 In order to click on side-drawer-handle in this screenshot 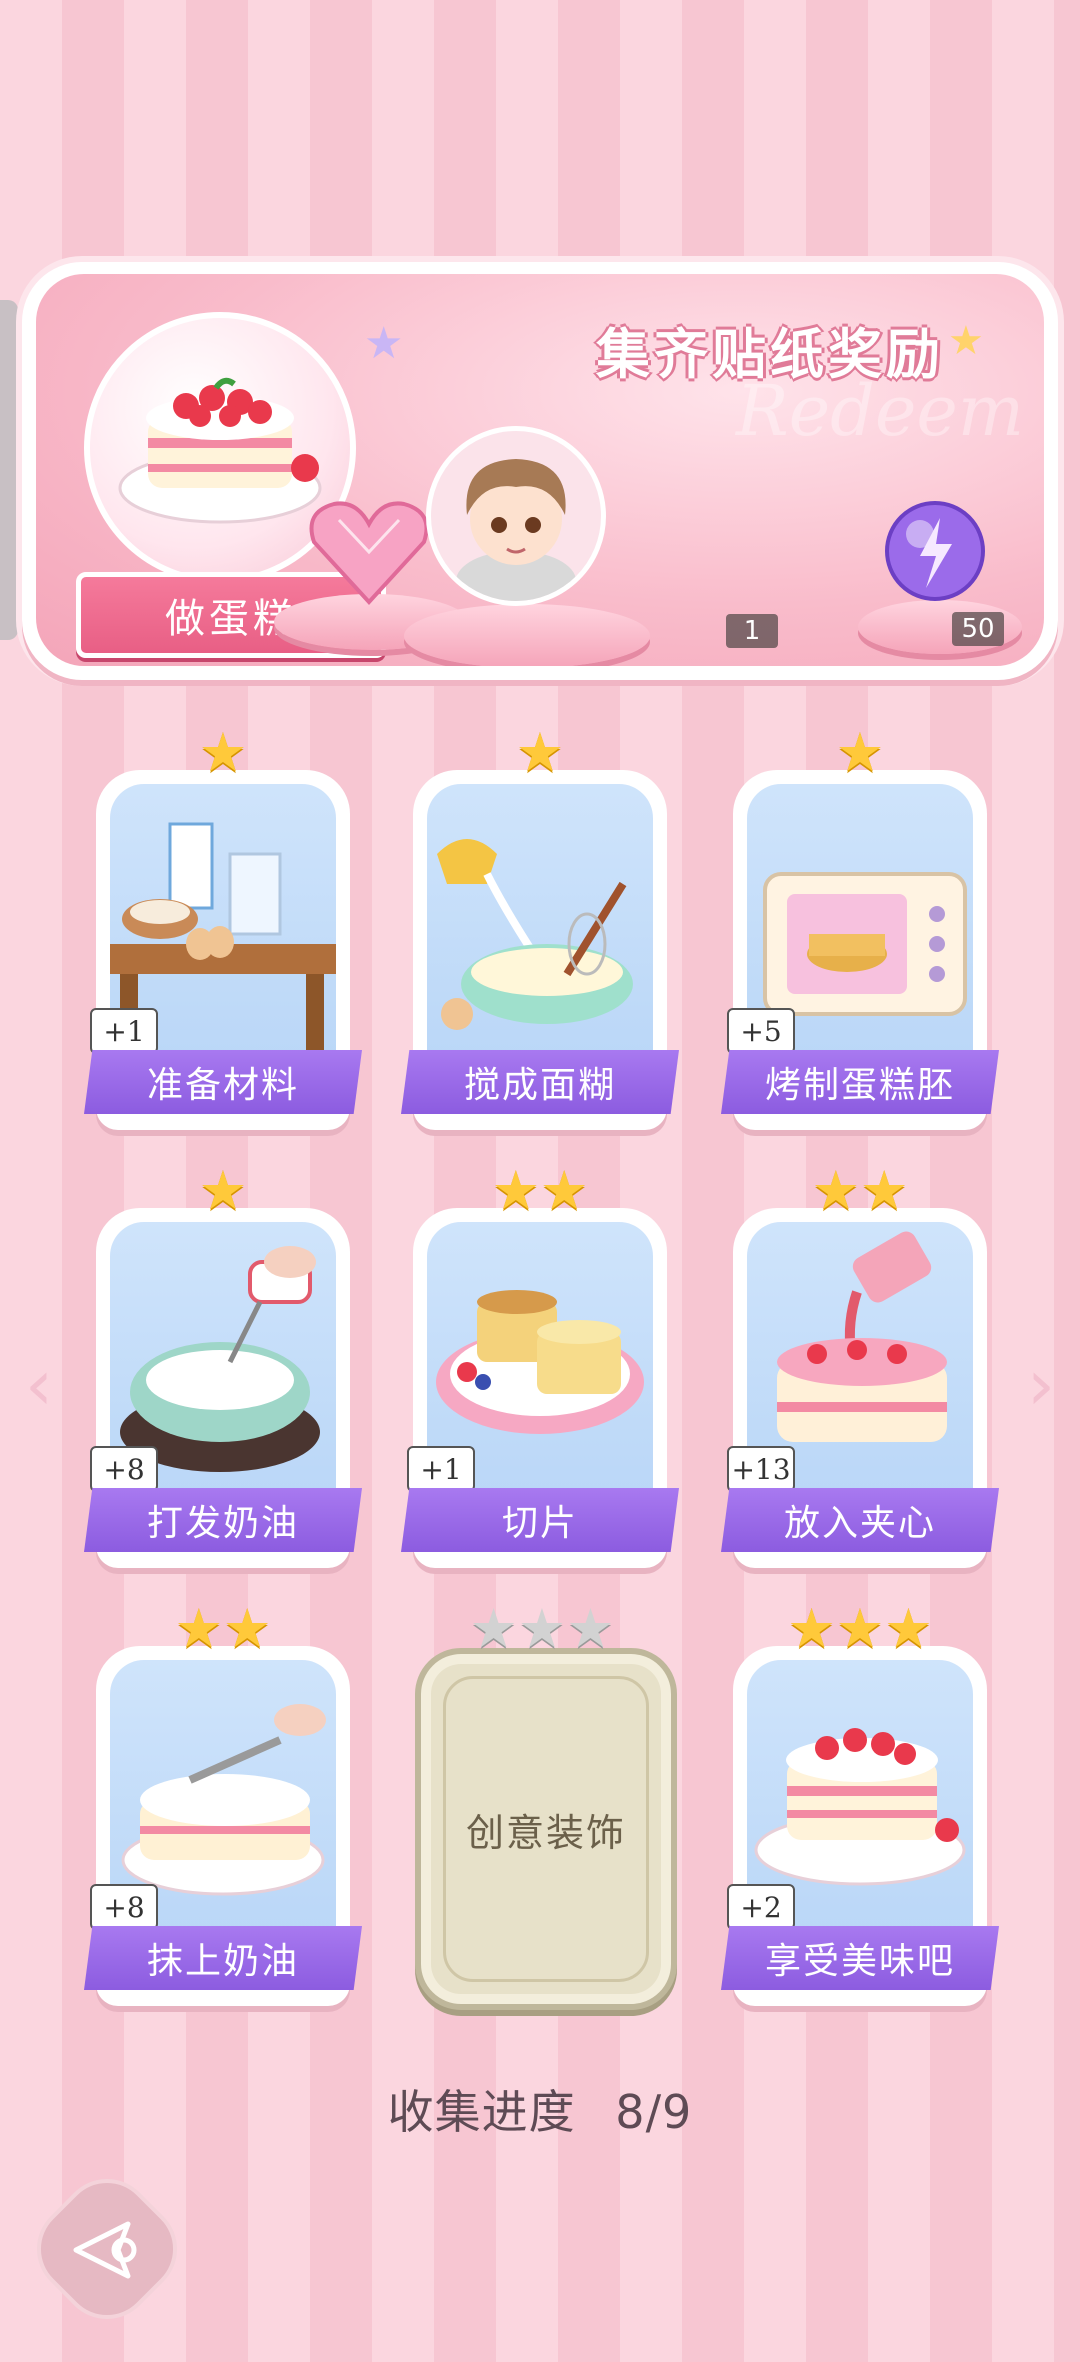, I will do `click(9, 470)`.